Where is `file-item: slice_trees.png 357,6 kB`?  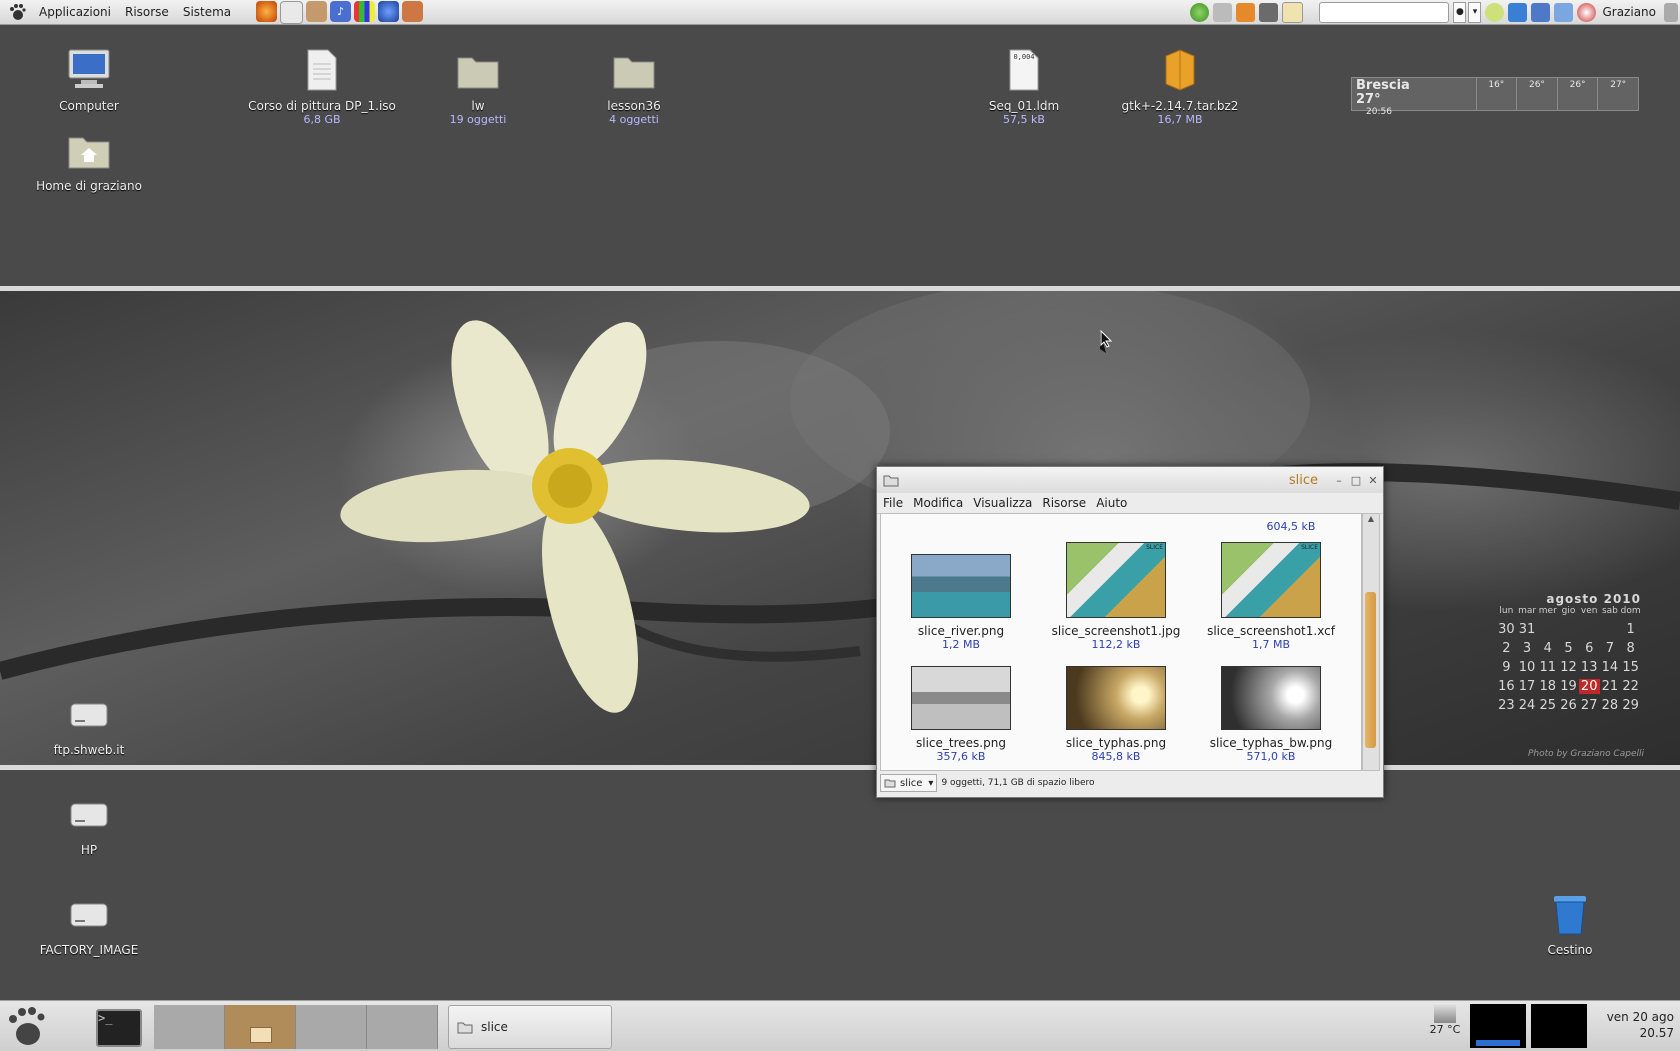
file-item: slice_trees.png 357,6 kB is located at coordinates (961, 714).